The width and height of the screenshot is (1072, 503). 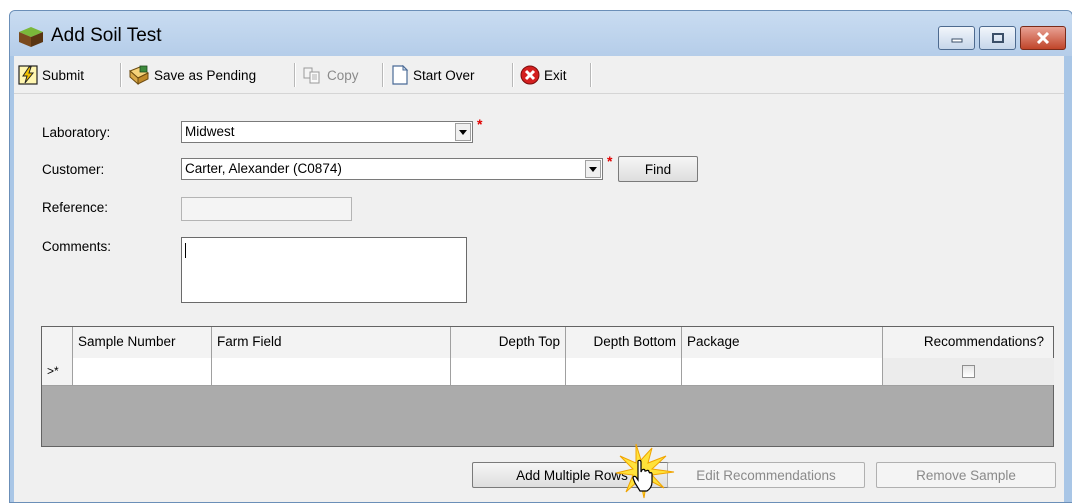 What do you see at coordinates (205, 75) in the screenshot?
I see `save-as-pending-label: Save as Pending` at bounding box center [205, 75].